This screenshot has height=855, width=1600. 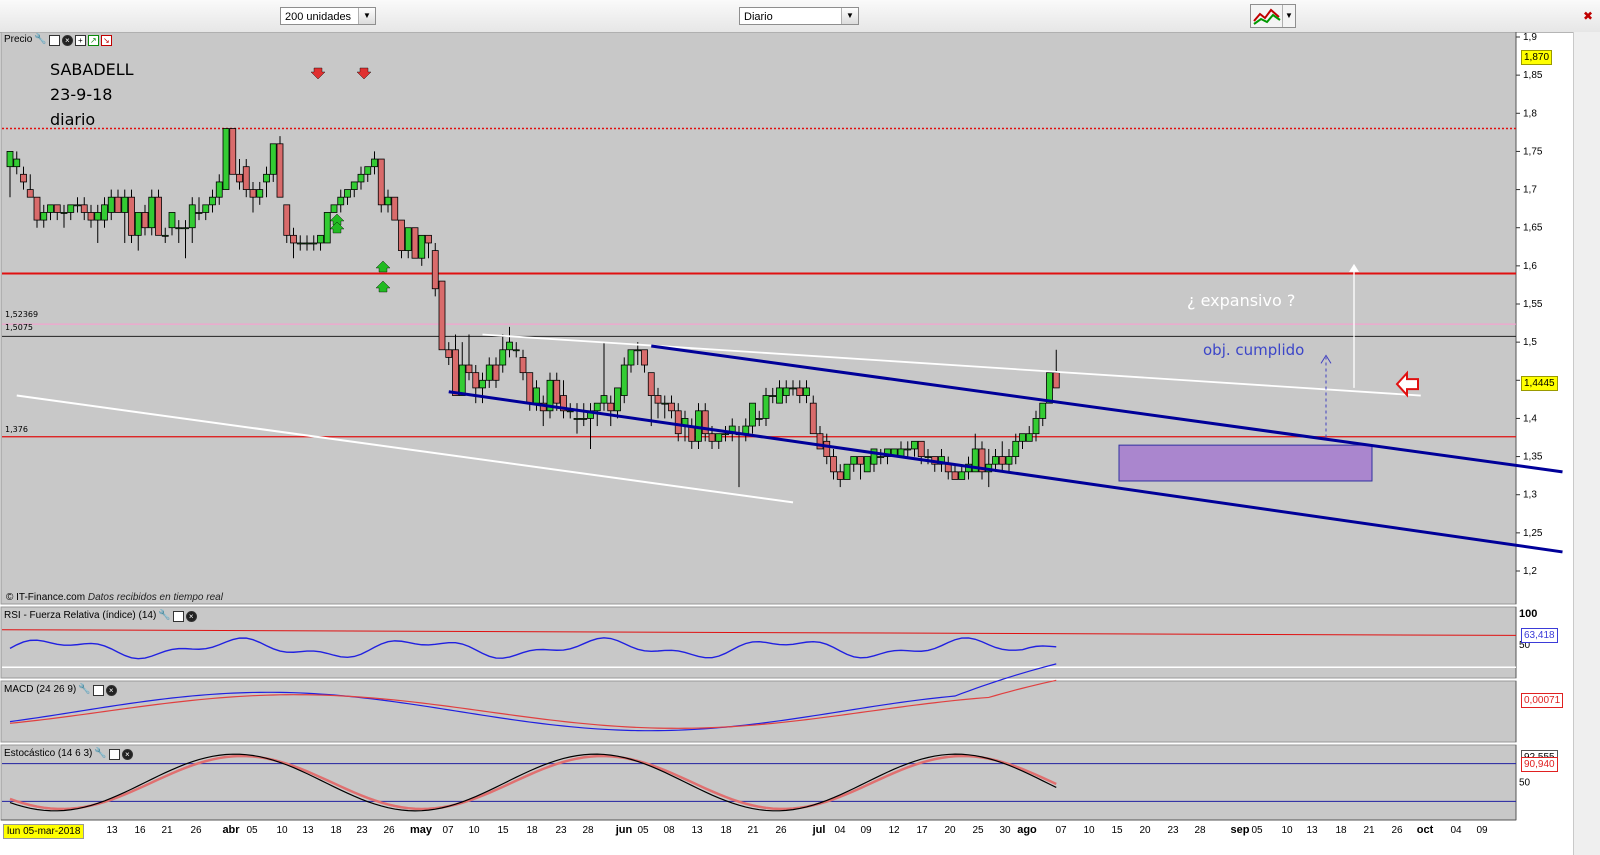 I want to click on macd-panel-header: MACD (24 26 9) 🔧 ×, so click(x=60, y=690).